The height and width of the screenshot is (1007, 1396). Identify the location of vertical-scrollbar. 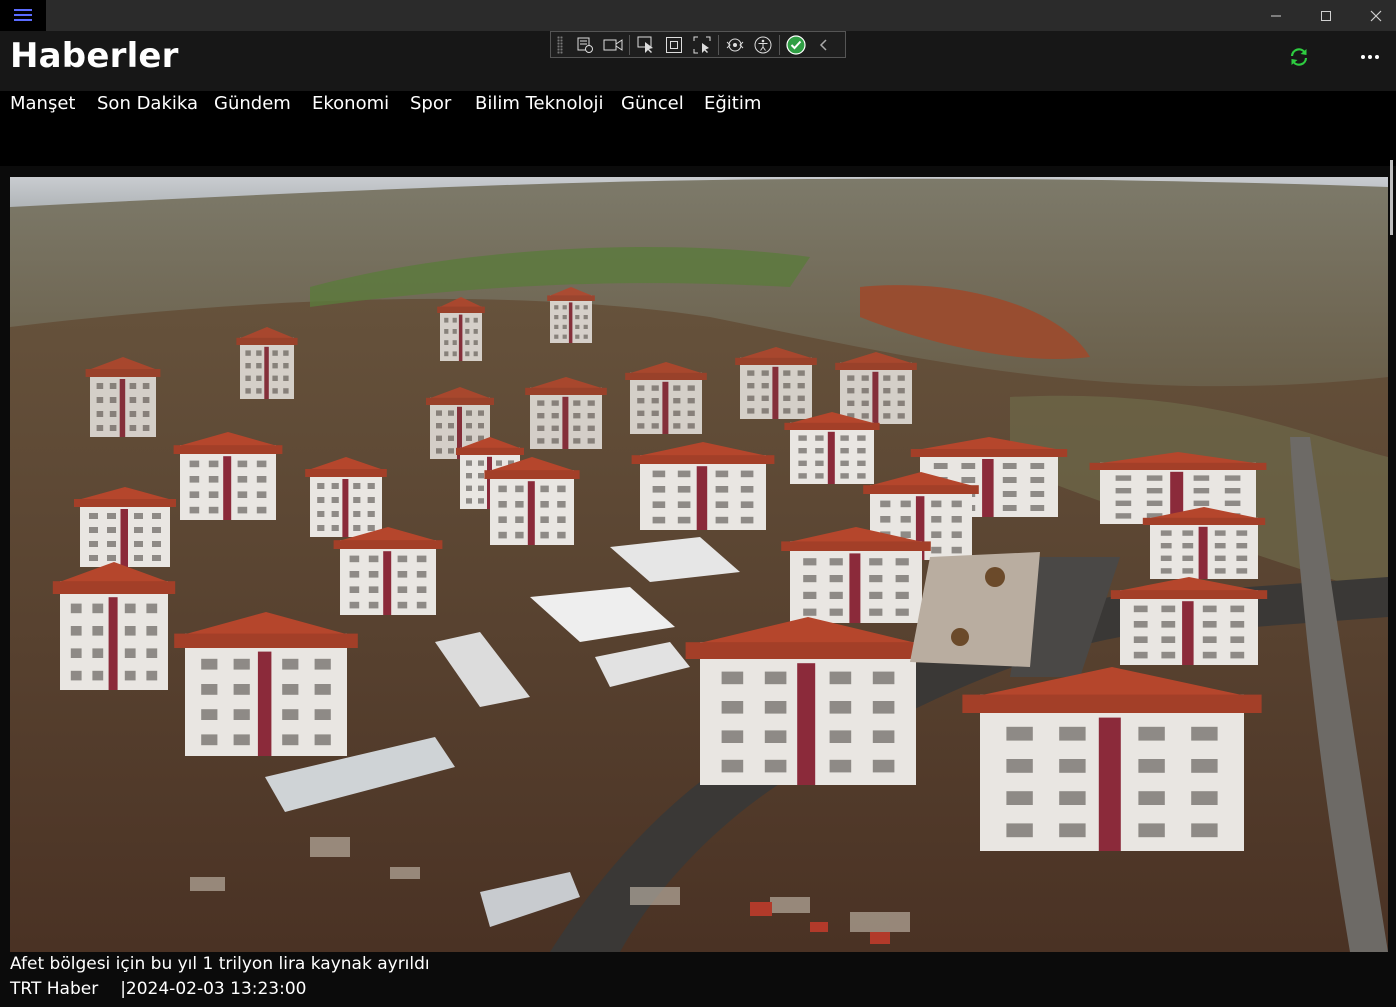
(1391, 197).